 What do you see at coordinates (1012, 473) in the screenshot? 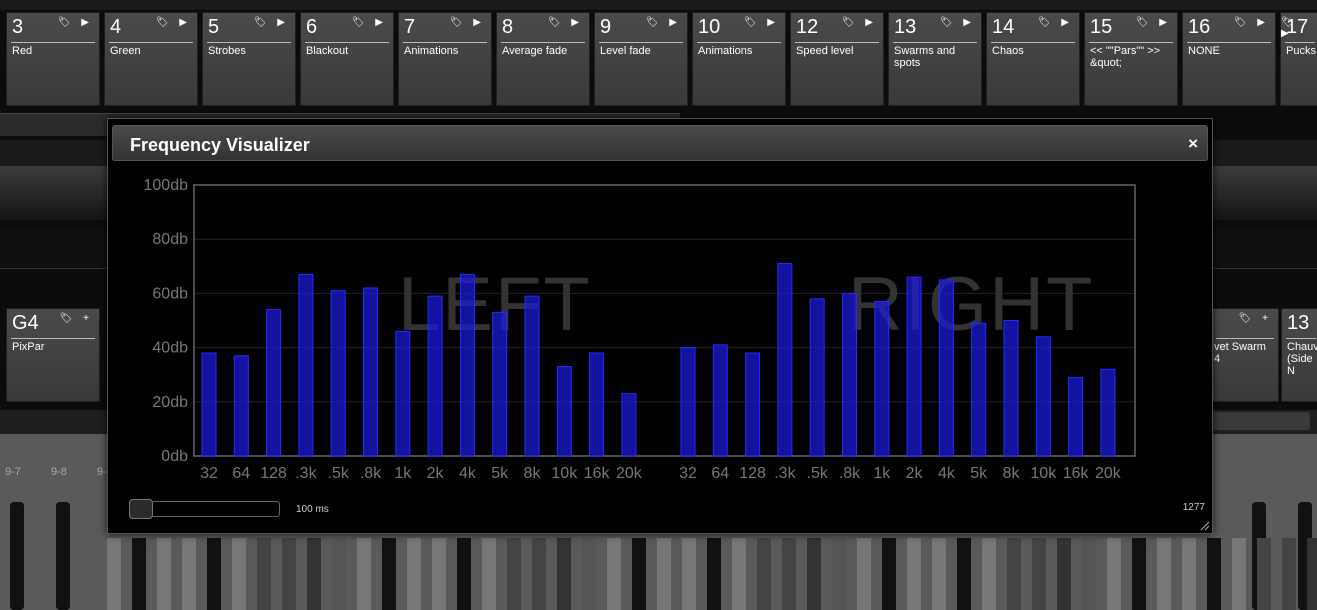
I see `x-tick-label: 8k` at bounding box center [1012, 473].